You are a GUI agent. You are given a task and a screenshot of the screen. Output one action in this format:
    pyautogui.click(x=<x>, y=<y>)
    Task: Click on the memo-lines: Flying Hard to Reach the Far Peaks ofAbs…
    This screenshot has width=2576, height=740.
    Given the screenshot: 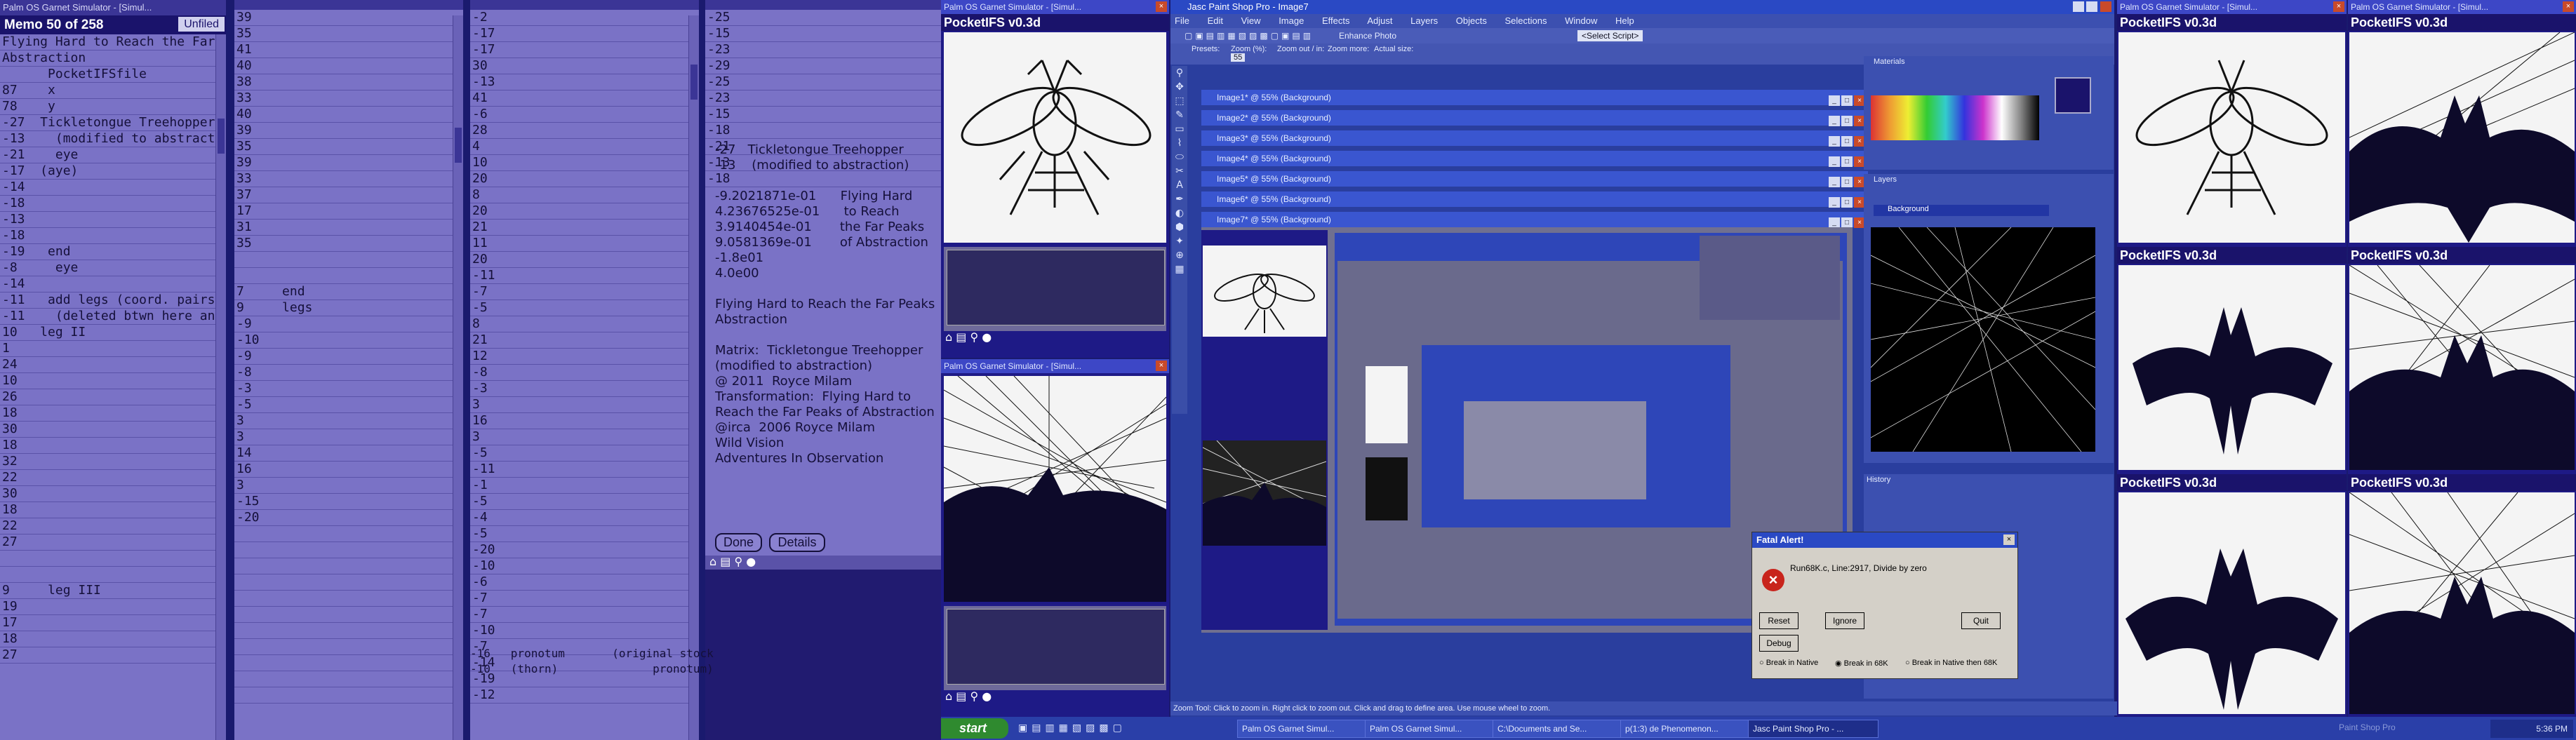 What is the action you would take?
    pyautogui.click(x=113, y=349)
    